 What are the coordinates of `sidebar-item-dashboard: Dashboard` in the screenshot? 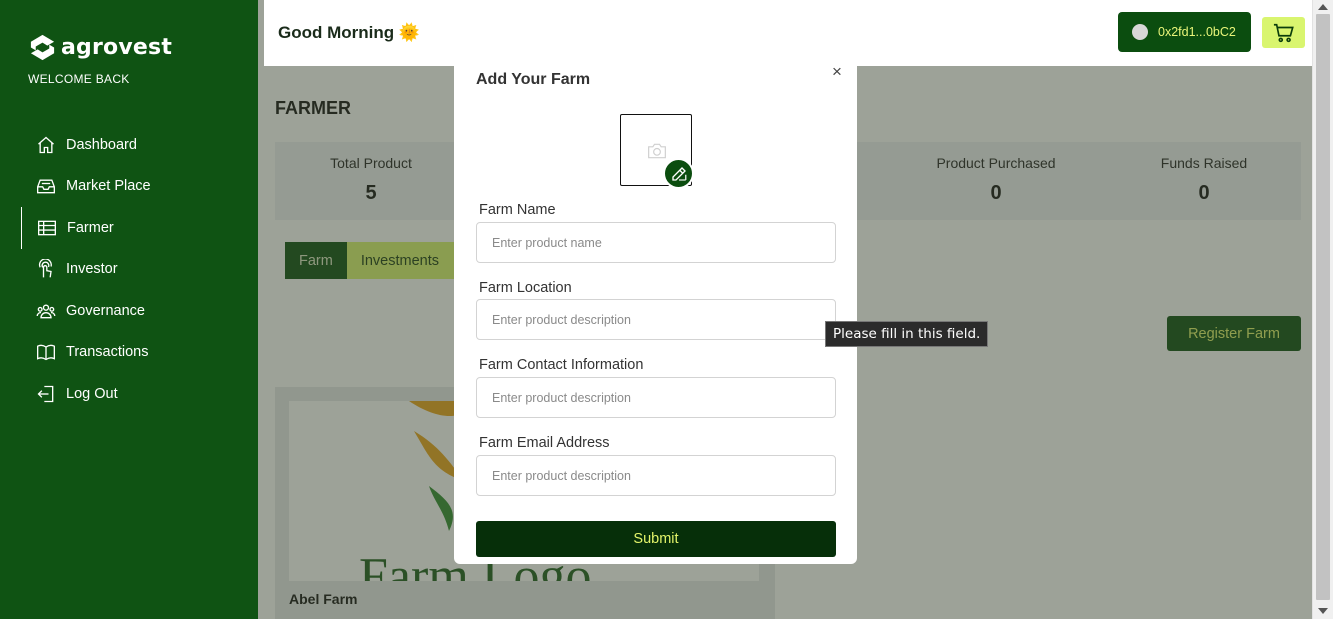 It's located at (139, 145).